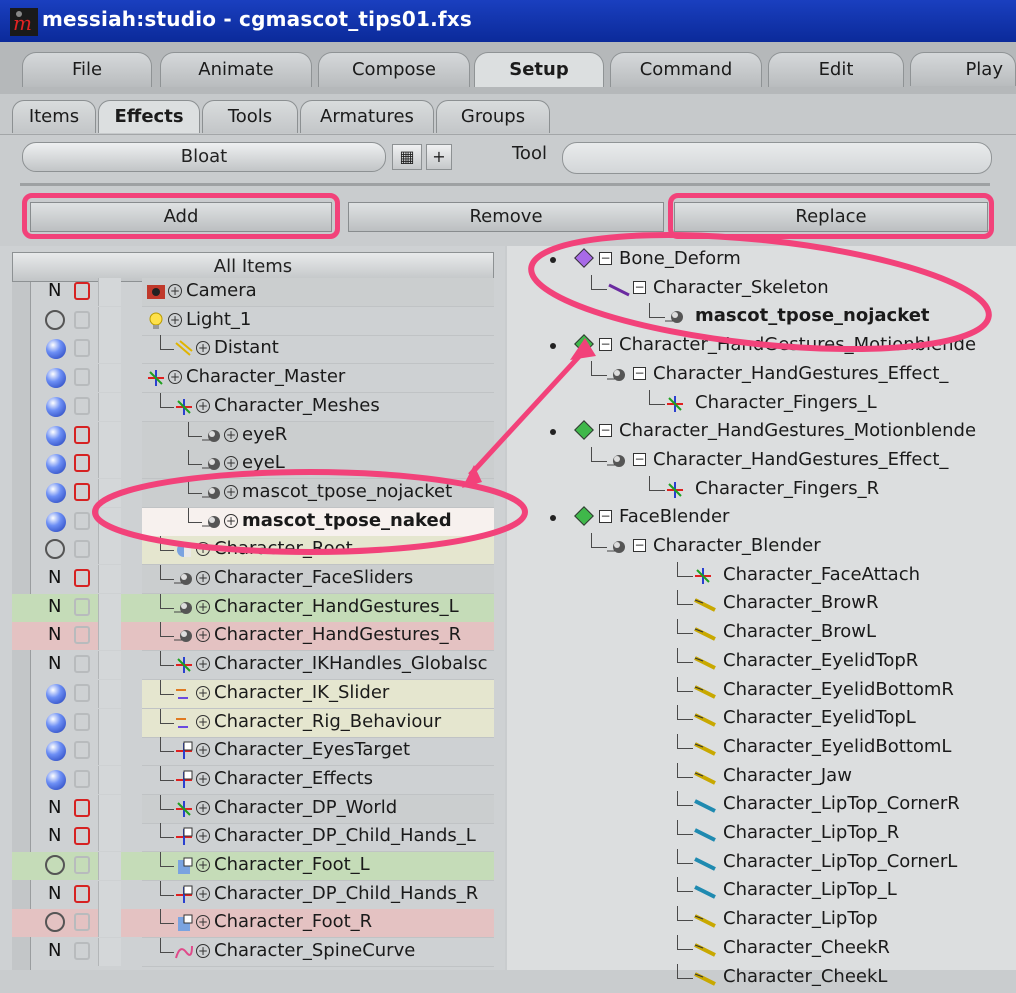  What do you see at coordinates (706, 978) in the screenshot?
I see `yellowbone-icon` at bounding box center [706, 978].